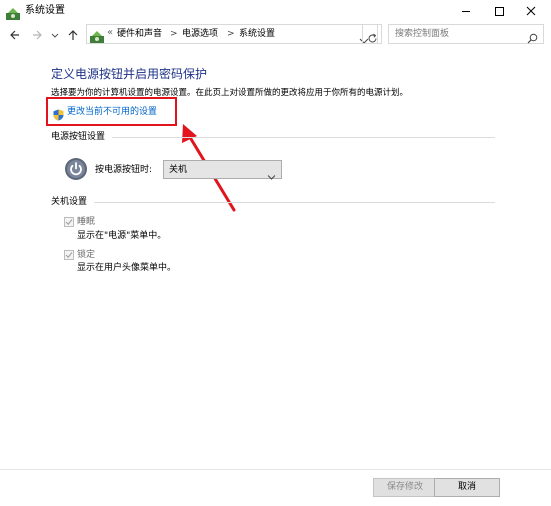 This screenshot has height=506, width=551. I want to click on cancel-button: 取消, so click(467, 487).